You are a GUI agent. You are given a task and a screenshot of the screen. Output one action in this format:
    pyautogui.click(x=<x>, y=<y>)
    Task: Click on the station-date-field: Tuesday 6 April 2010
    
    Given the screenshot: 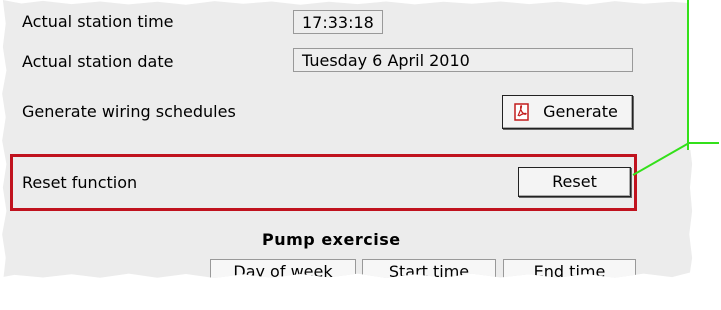 What is the action you would take?
    pyautogui.click(x=463, y=60)
    